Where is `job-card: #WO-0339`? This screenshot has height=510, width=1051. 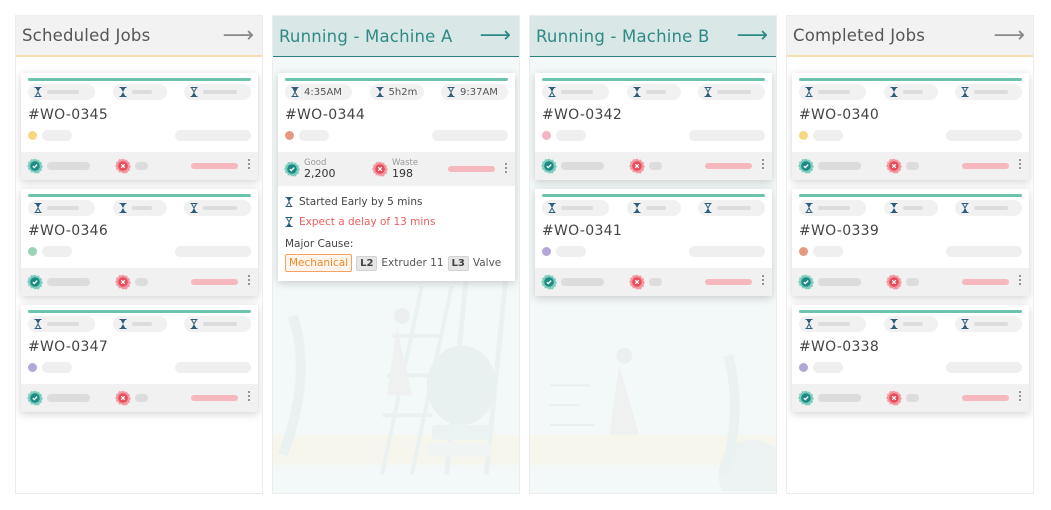 job-card: #WO-0339 is located at coordinates (910, 242).